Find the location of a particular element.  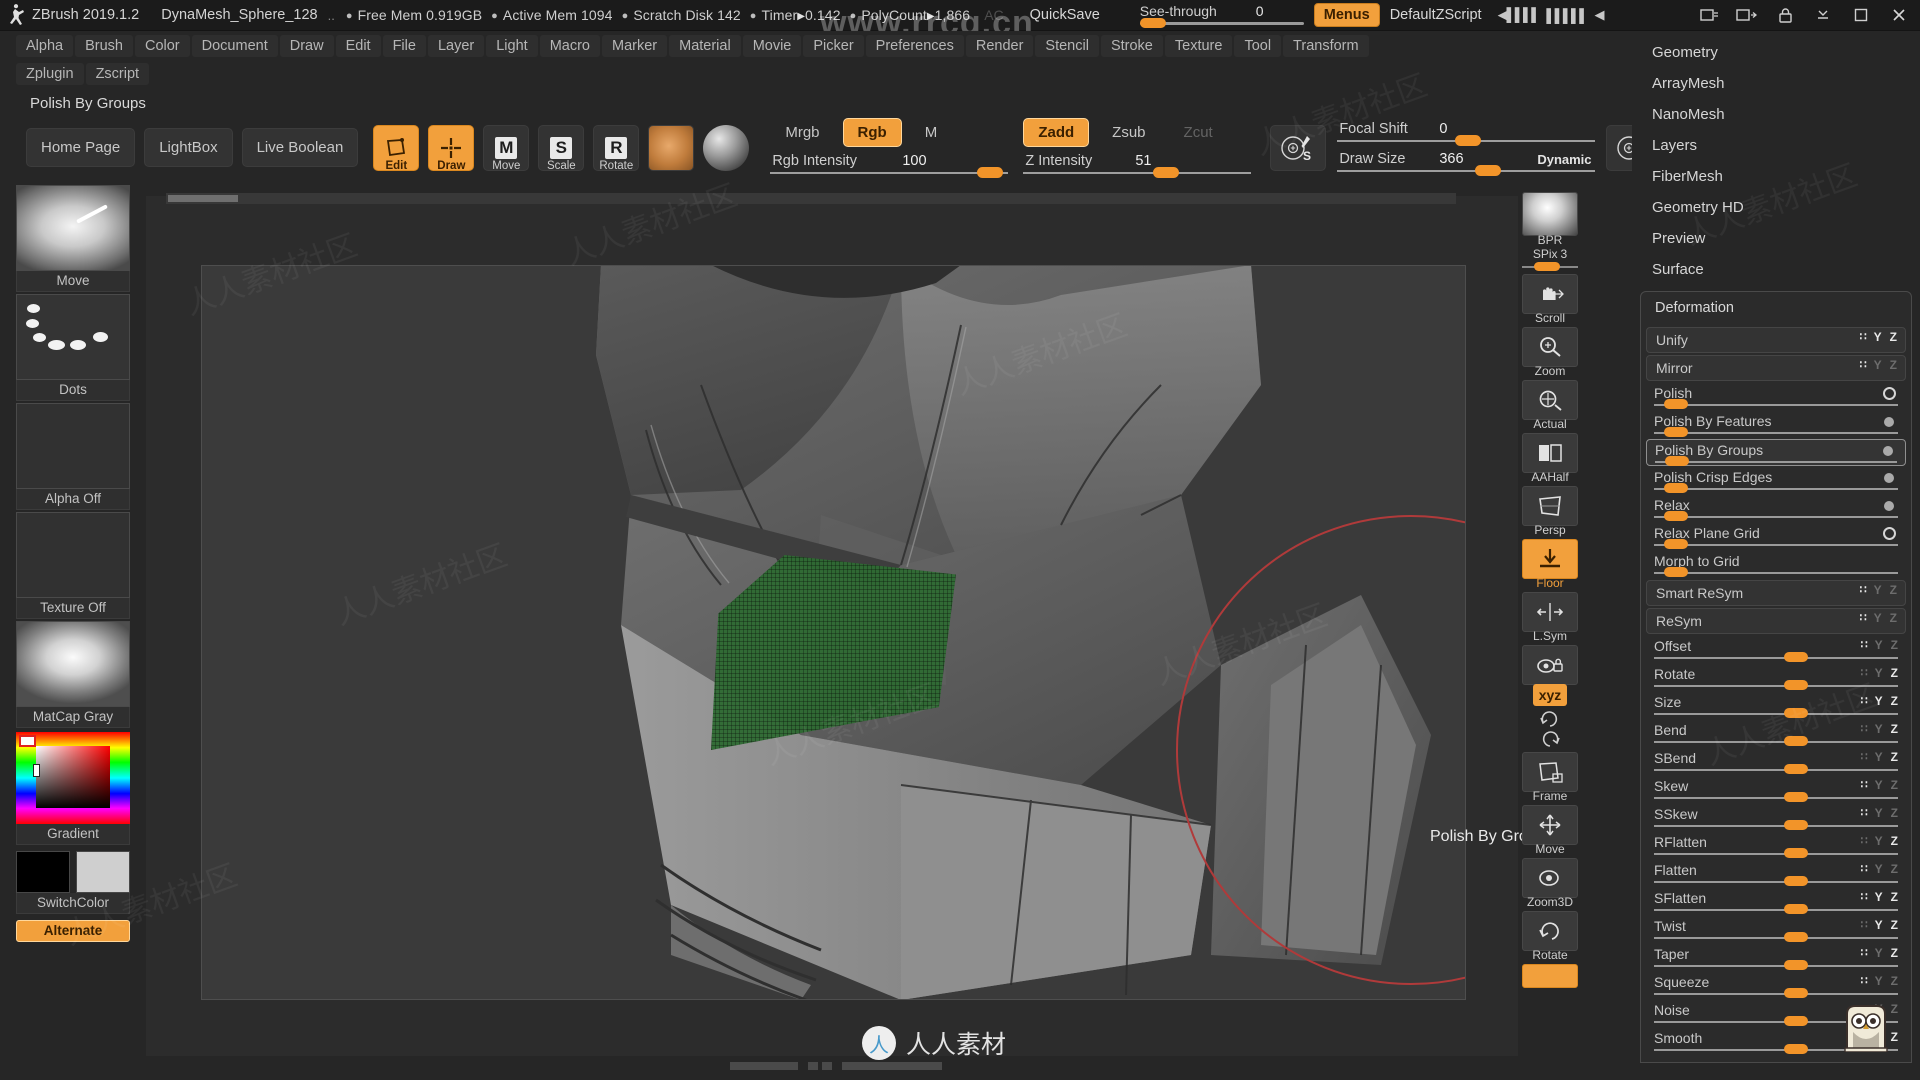

extra-tool-icon is located at coordinates (1550, 976).